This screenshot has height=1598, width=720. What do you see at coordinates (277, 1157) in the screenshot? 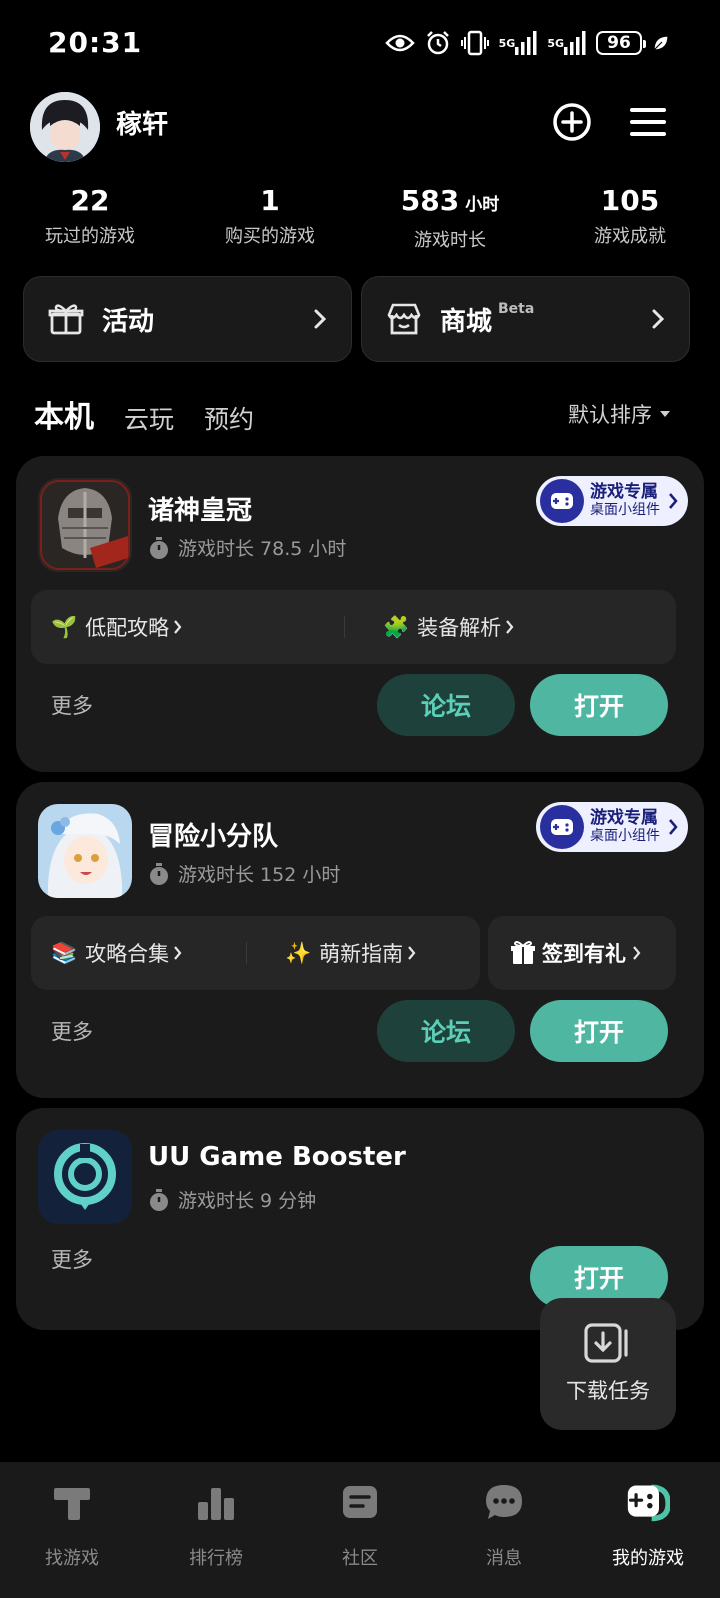
I see `game-title: UU Game Booster` at bounding box center [277, 1157].